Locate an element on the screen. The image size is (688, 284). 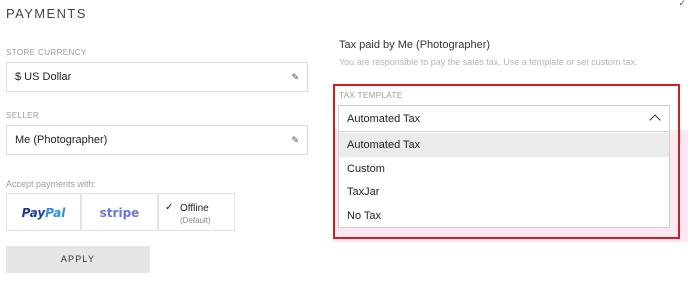
offline-default-label: (Default) is located at coordinates (195, 220).